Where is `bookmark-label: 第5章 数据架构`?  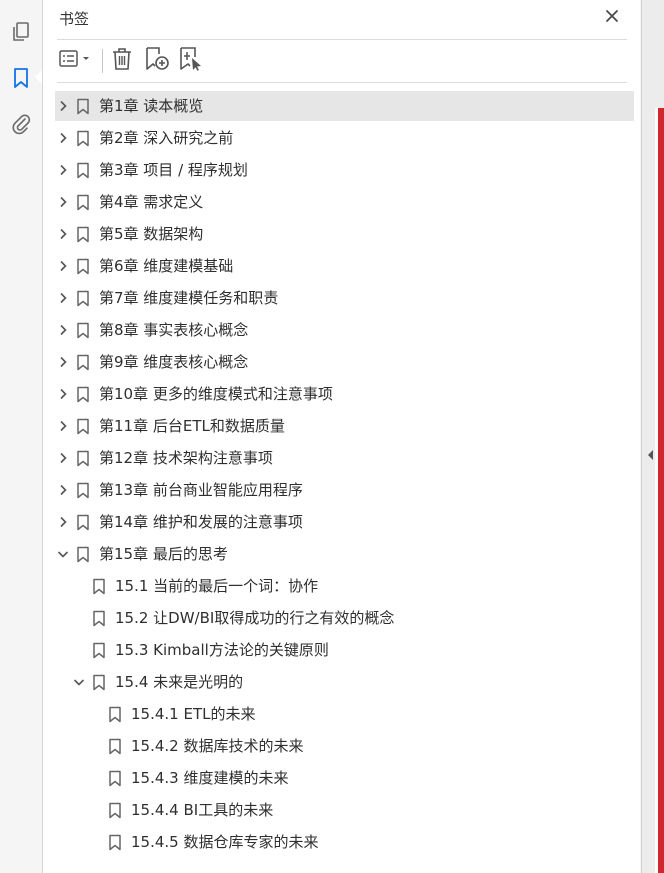 bookmark-label: 第5章 数据架构 is located at coordinates (151, 234).